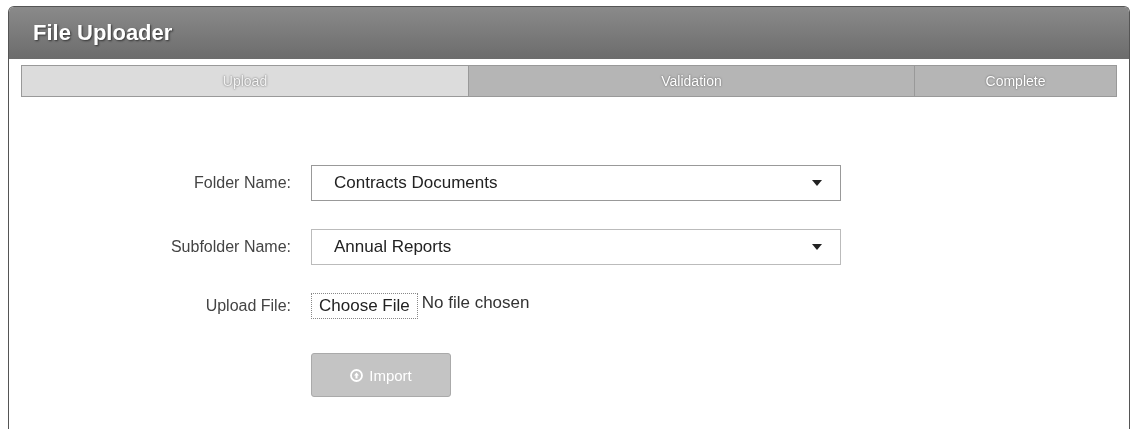 Image resolution: width=1138 pixels, height=429 pixels. Describe the element at coordinates (475, 303) in the screenshot. I see `file-status: No file chosen` at that location.